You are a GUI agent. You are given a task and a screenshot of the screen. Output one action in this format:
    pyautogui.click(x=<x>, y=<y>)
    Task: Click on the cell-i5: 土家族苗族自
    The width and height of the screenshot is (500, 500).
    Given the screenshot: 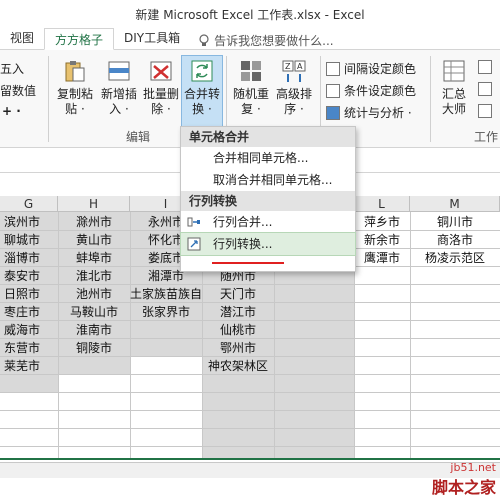 What is the action you would take?
    pyautogui.click(x=166, y=294)
    